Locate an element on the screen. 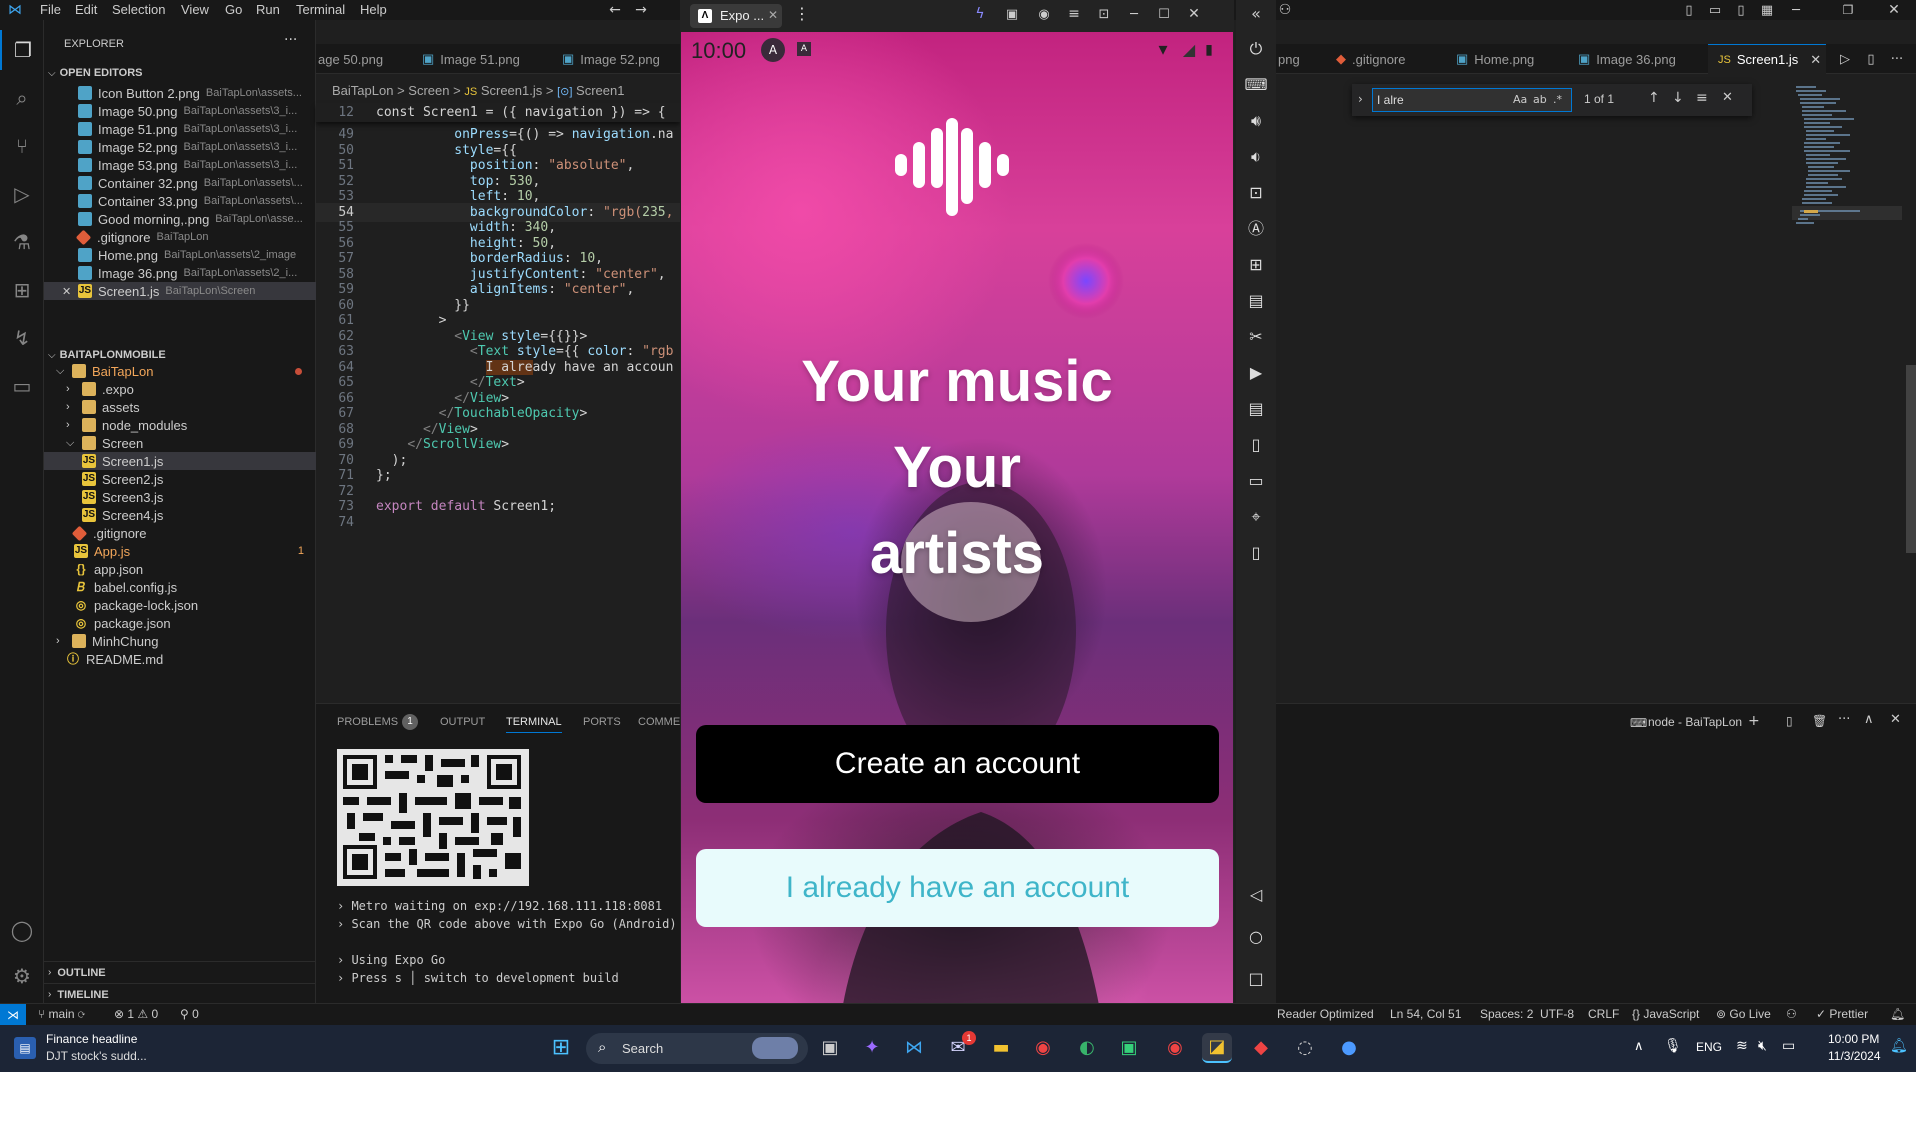 Image resolution: width=1916 pixels, height=1123 pixels. match-case-icon: Aa is located at coordinates (1520, 99).